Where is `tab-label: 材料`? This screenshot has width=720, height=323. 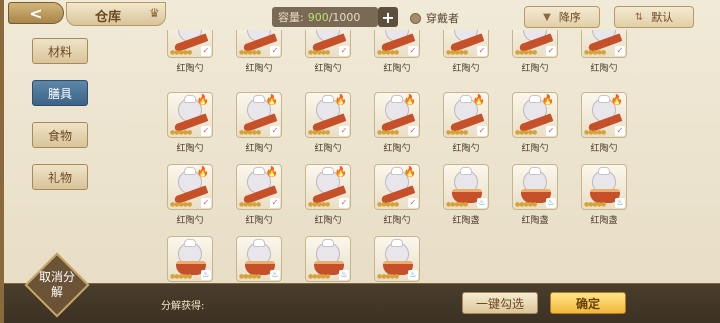 tab-label: 材料 is located at coordinates (59, 51).